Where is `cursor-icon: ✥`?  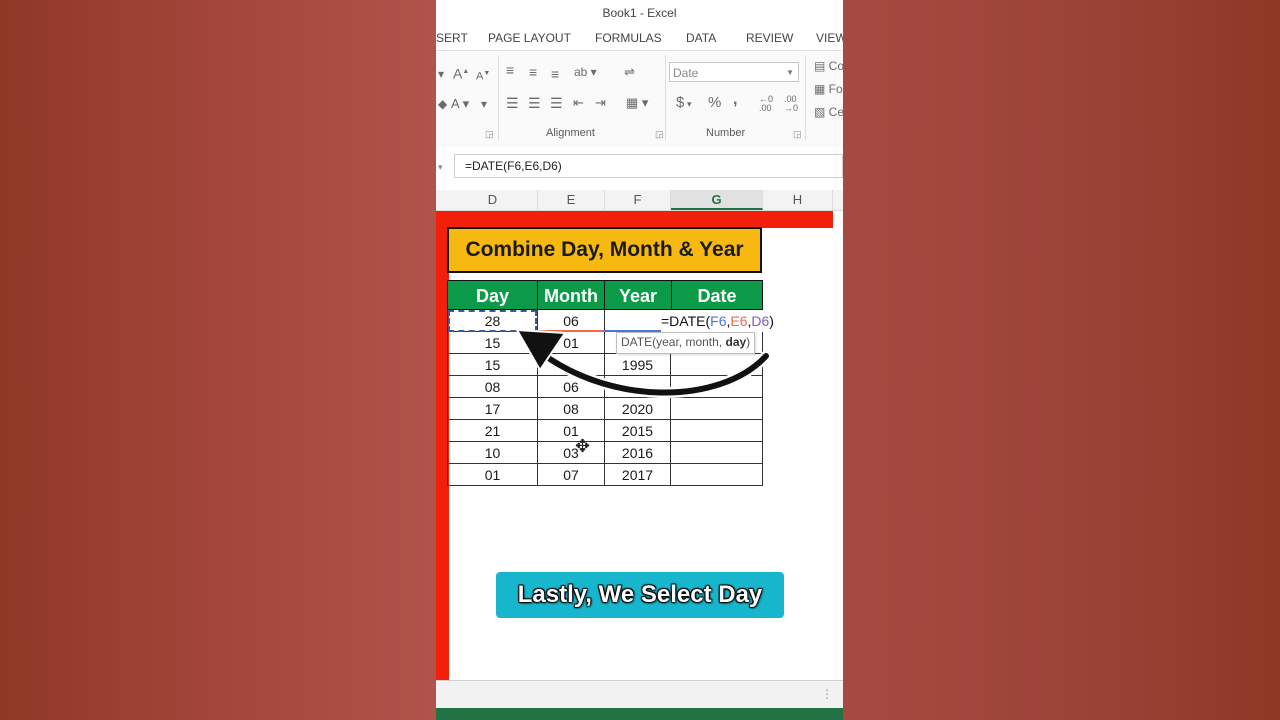
cursor-icon: ✥ is located at coordinates (583, 446).